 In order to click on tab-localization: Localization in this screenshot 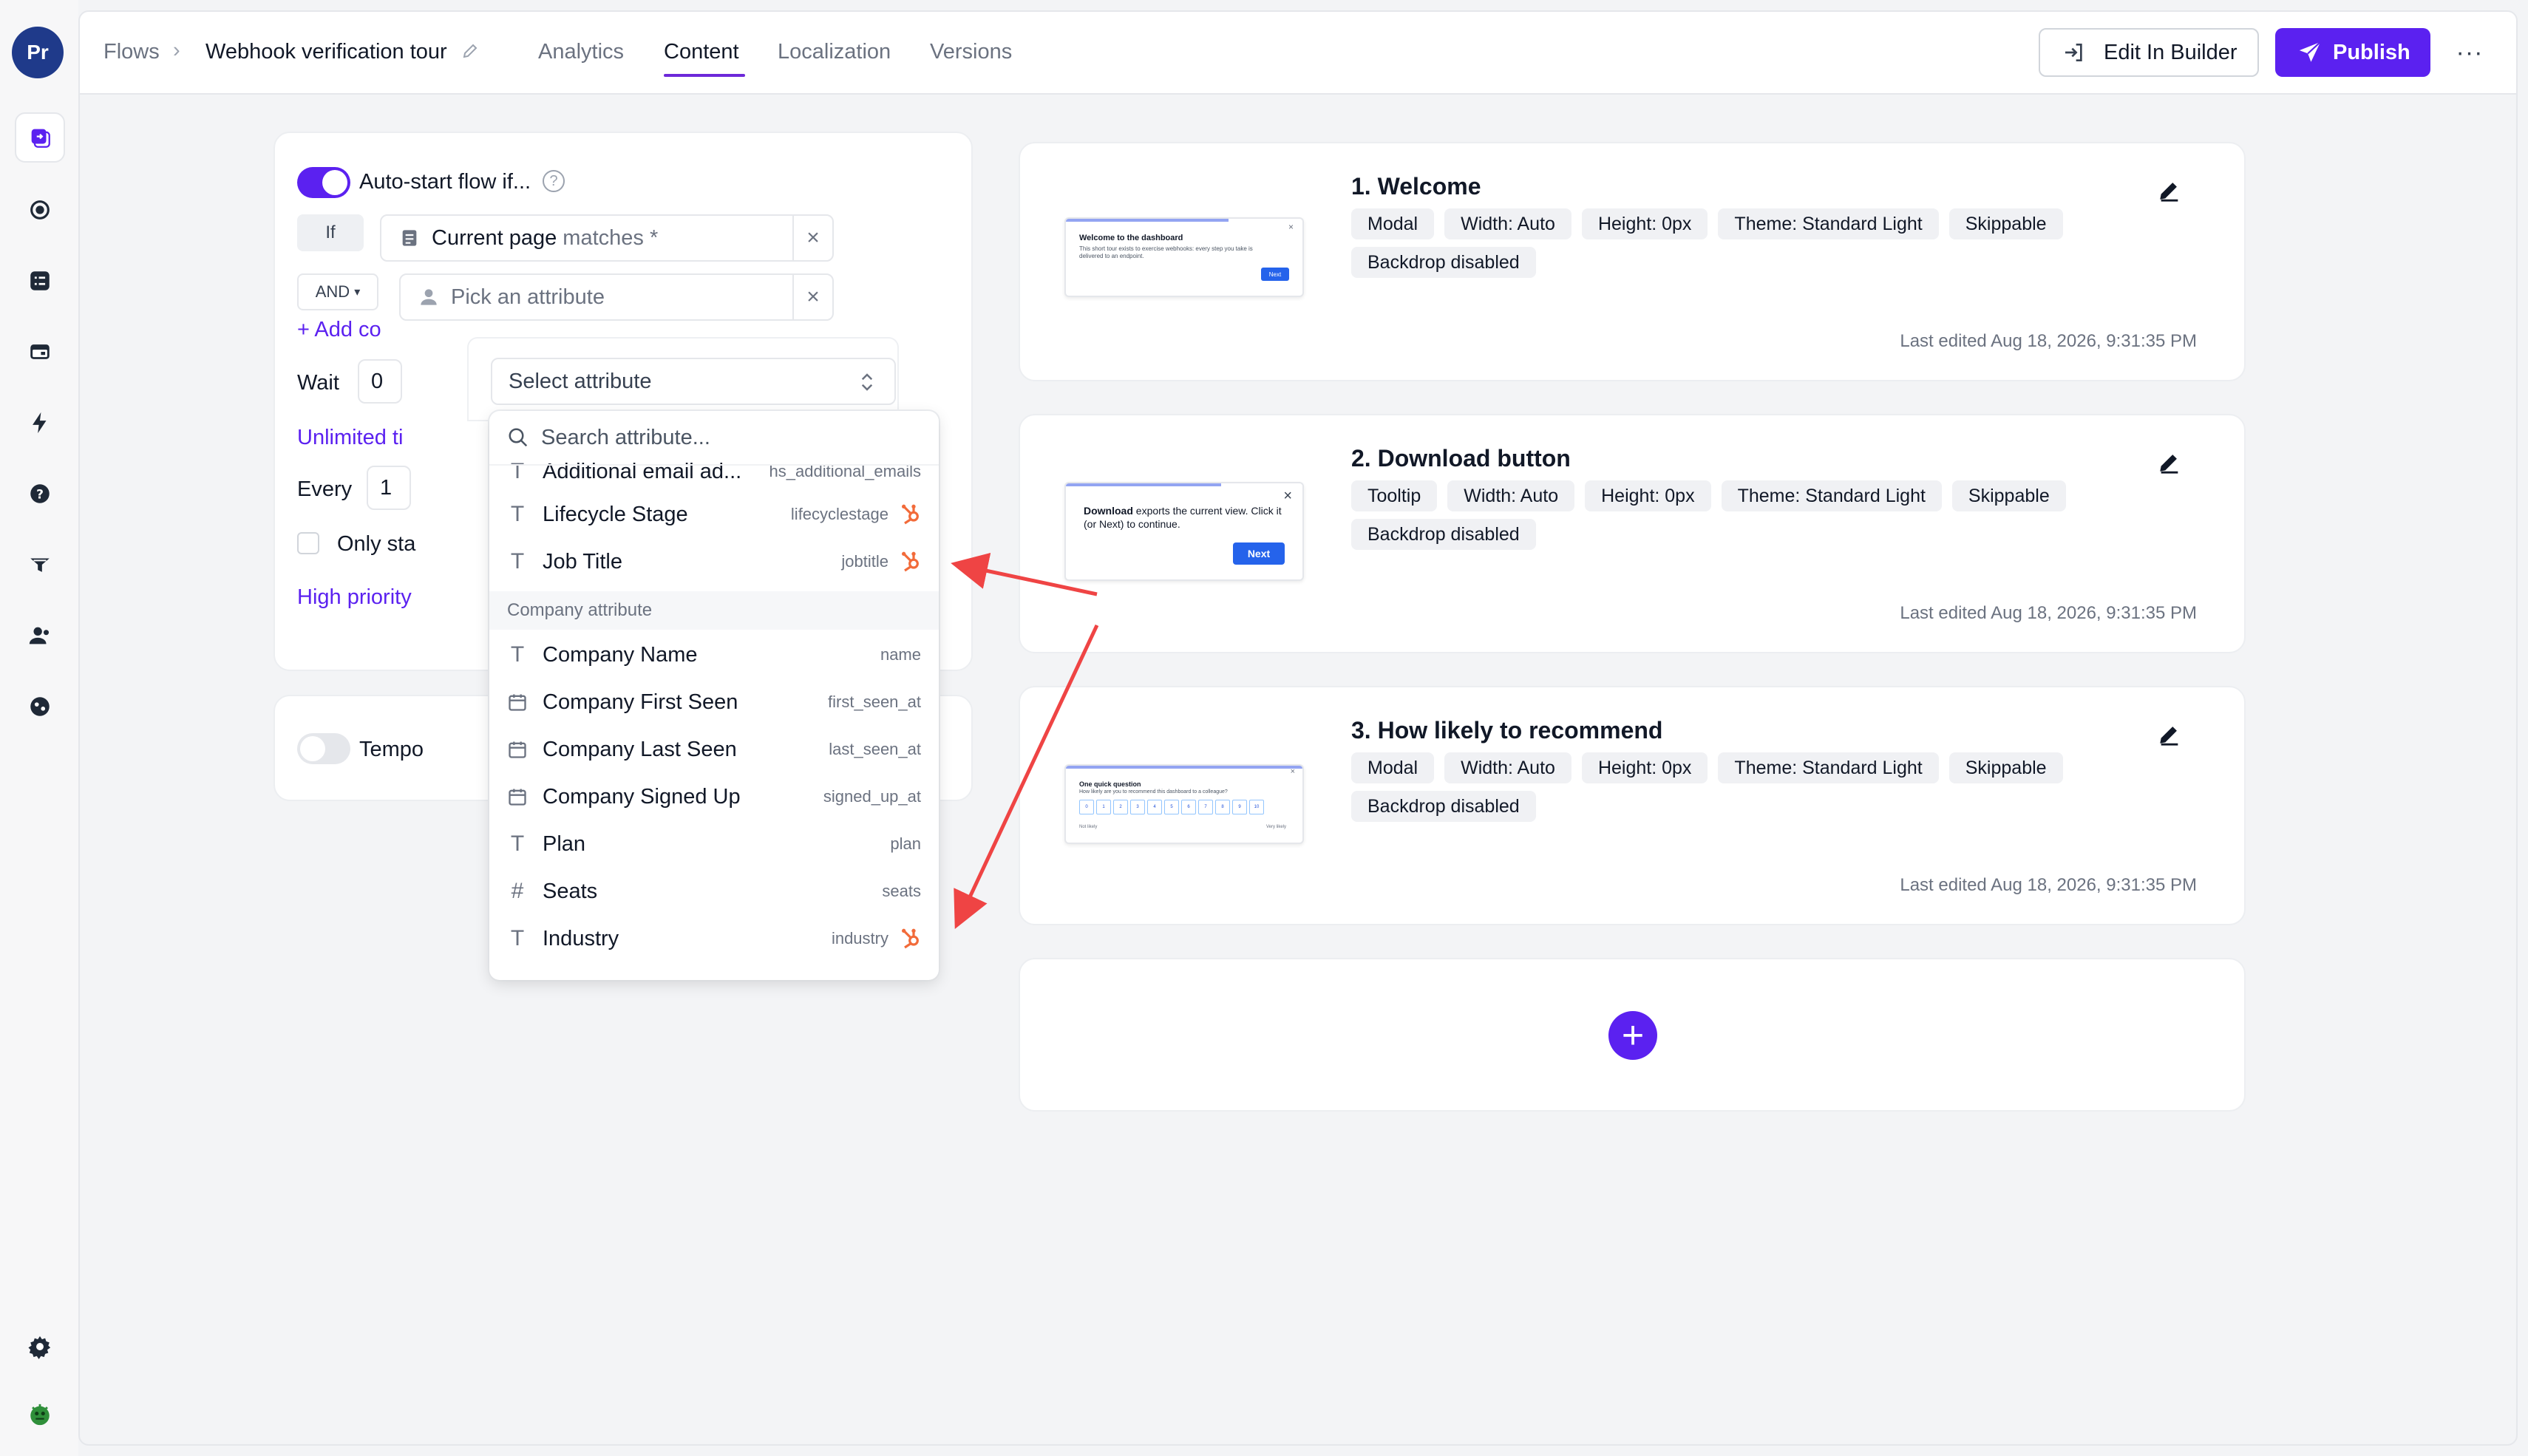, I will do `click(834, 52)`.